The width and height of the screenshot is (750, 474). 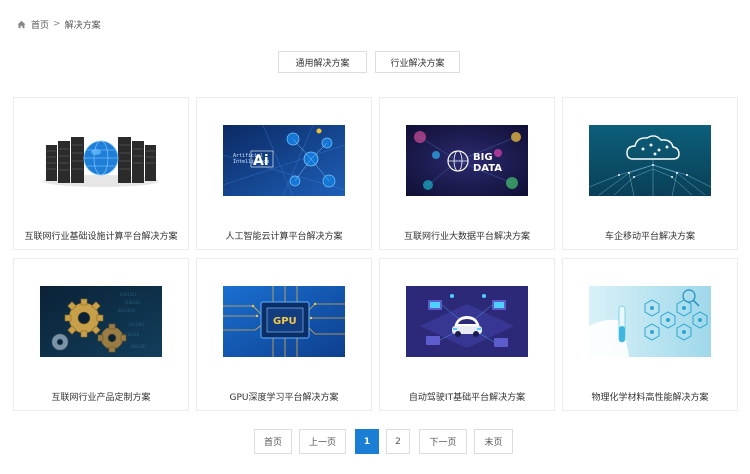 I want to click on big-data-image: BIG DATA, so click(x=467, y=160).